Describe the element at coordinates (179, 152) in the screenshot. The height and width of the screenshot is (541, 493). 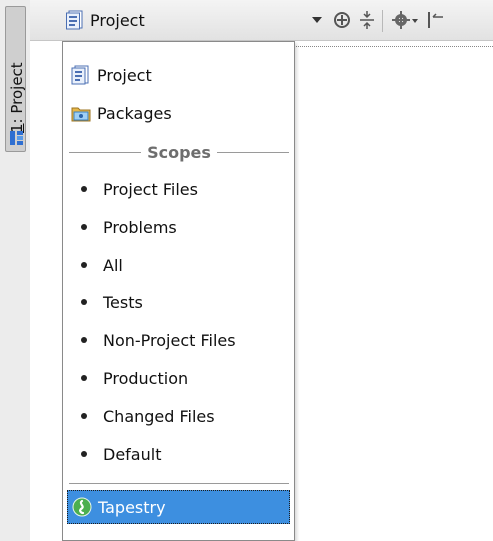
I see `scopes-section-header: Scopes` at that location.